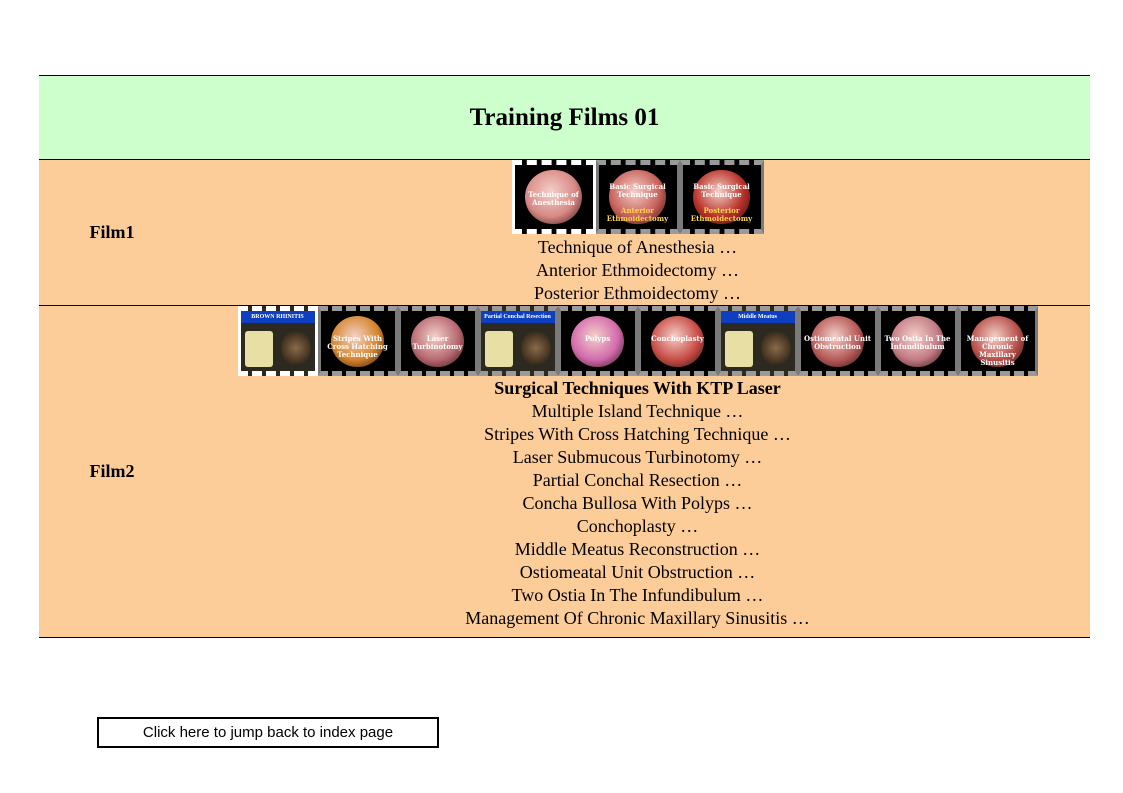  I want to click on film1-label: Film1, so click(112, 232).